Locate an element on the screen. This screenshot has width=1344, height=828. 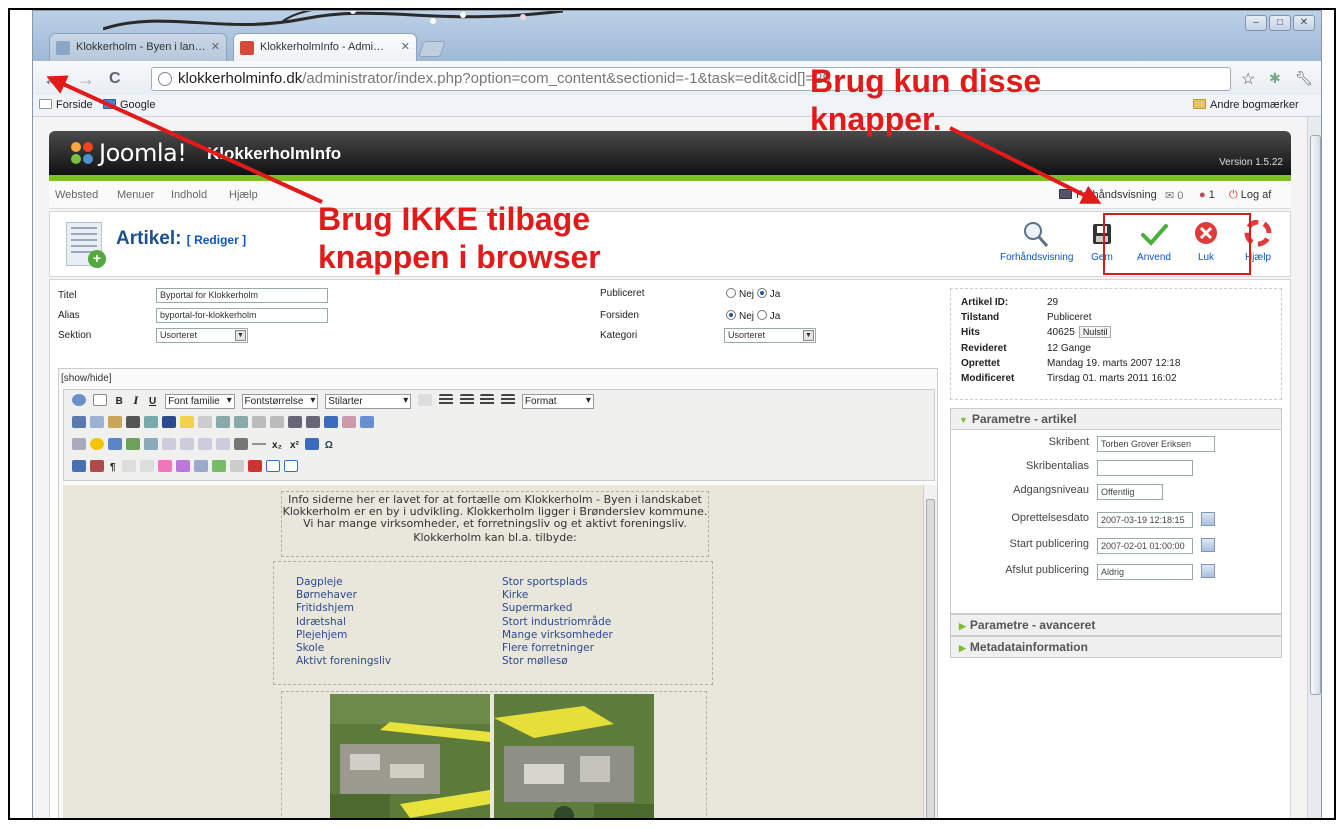
link-icon is located at coordinates (367, 422).